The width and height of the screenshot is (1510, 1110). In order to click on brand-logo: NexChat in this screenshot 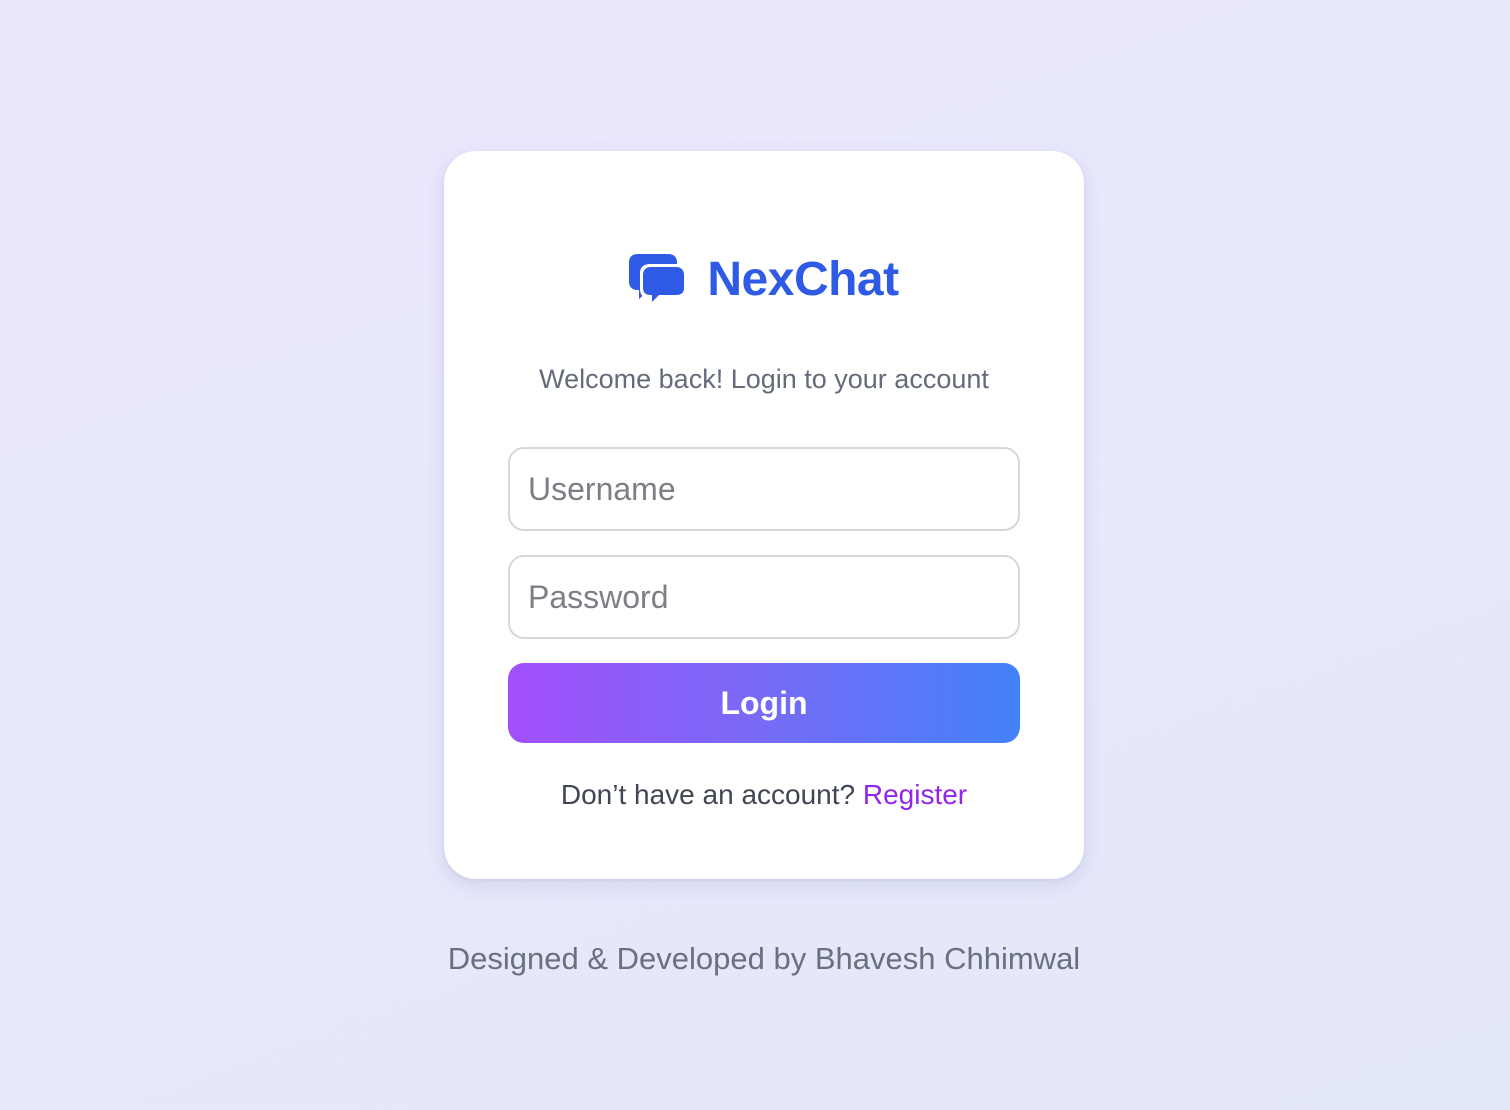, I will do `click(764, 280)`.